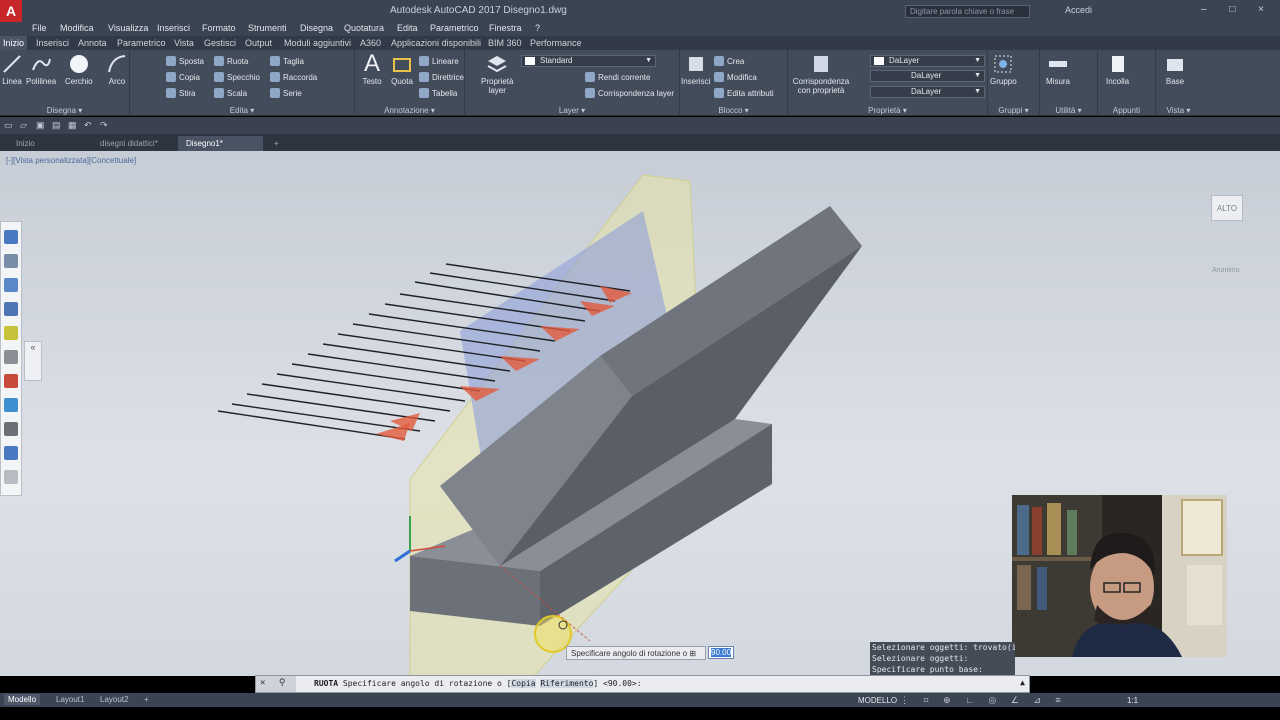 The image size is (1280, 720). I want to click on menu-quotatura: Quotatura, so click(364, 28).